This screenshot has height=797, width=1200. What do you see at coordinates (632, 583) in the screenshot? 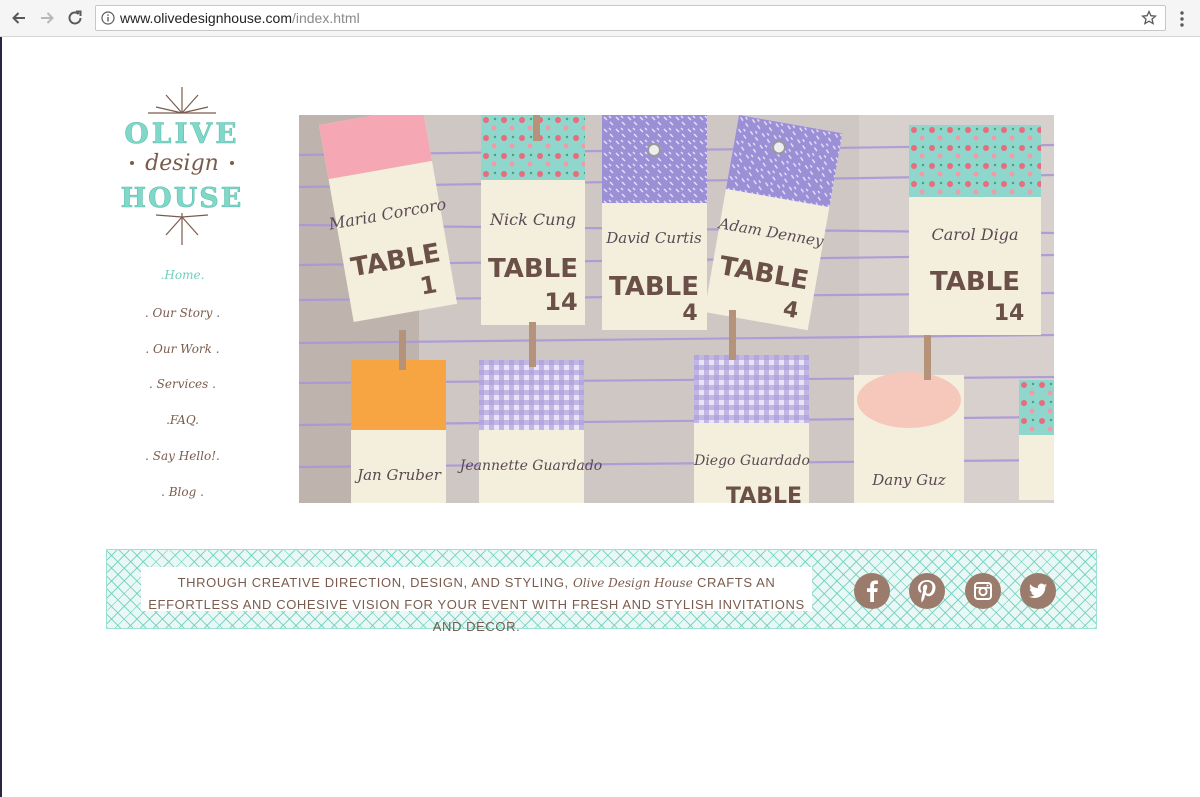
I see `tagline-brand: Olive Design House` at bounding box center [632, 583].